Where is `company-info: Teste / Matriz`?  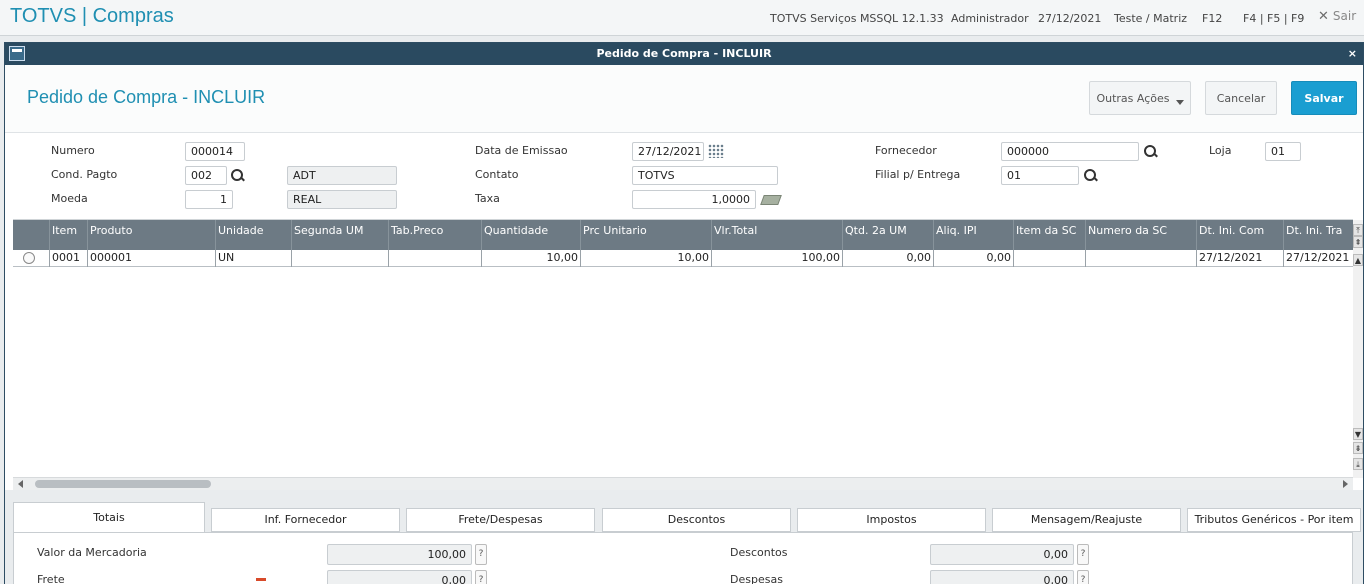 company-info: Teste / Matriz is located at coordinates (1150, 18).